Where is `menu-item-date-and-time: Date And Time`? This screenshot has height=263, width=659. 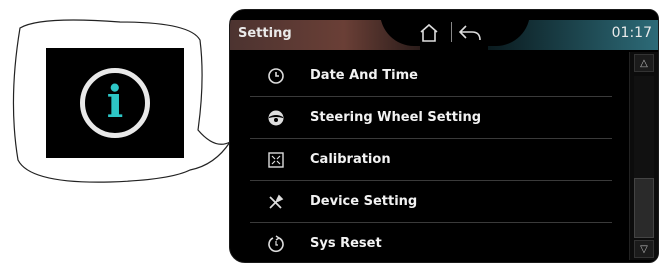
menu-item-date-and-time: Date And Time is located at coordinates (431, 76).